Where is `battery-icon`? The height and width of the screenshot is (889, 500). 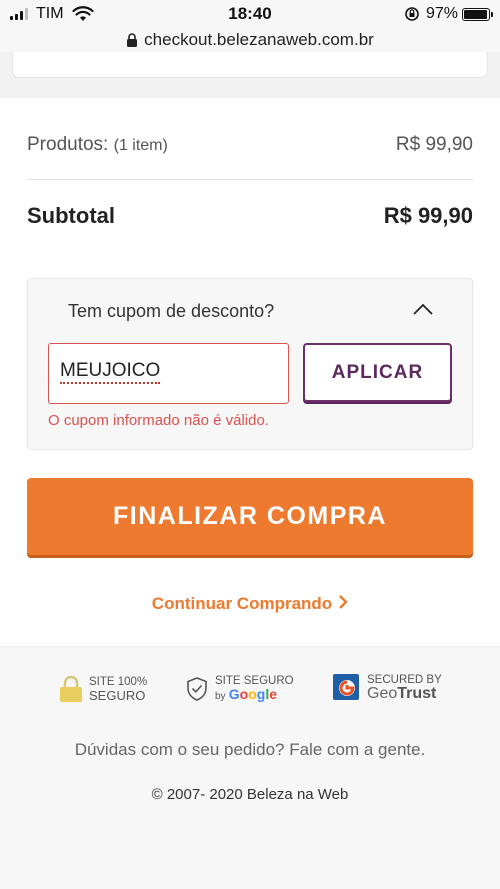
battery-icon is located at coordinates (477, 14).